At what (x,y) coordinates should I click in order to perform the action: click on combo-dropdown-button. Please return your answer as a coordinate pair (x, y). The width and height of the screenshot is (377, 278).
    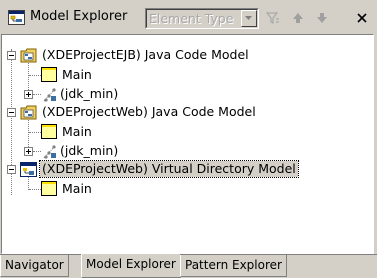
    Looking at the image, I should click on (249, 18).